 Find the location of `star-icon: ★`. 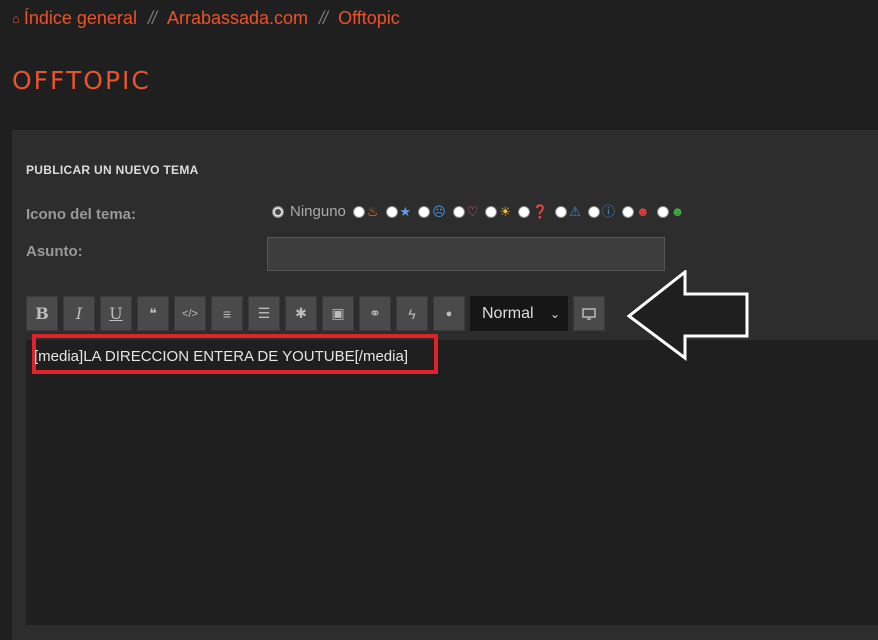

star-icon: ★ is located at coordinates (405, 211).